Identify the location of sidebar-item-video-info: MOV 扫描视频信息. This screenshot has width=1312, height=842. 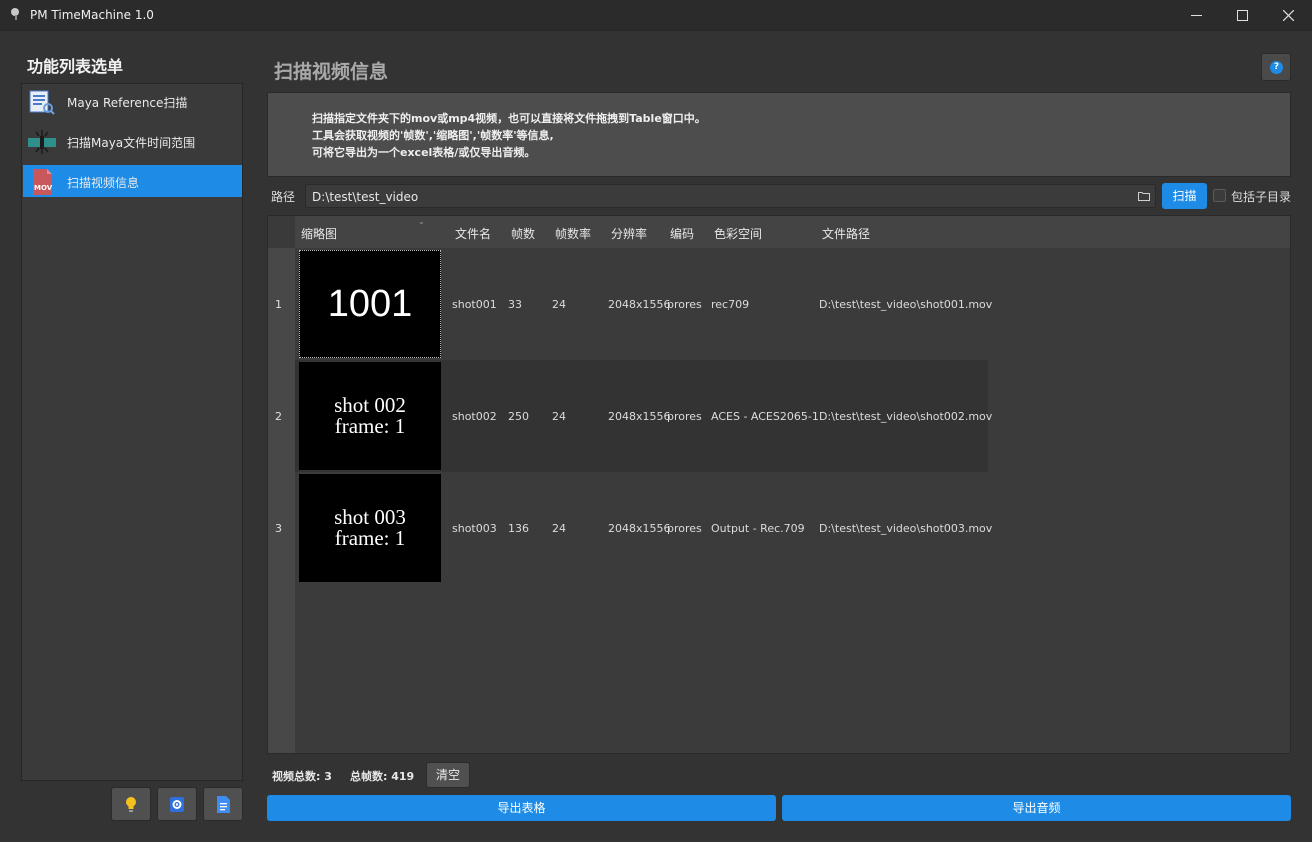
(132, 181).